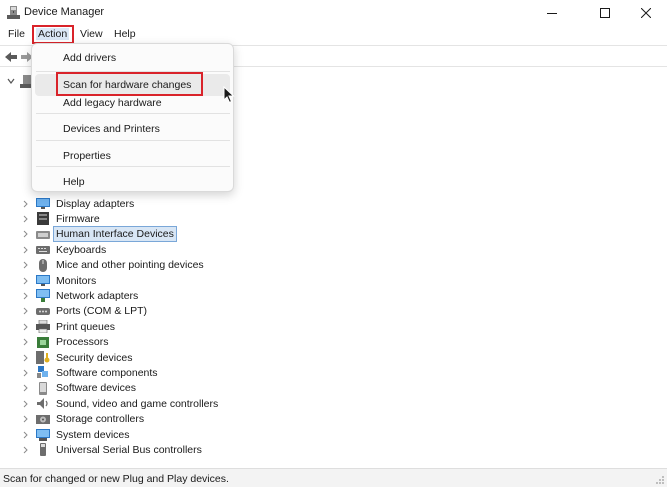 This screenshot has width=667, height=487. I want to click on back-arrow-icon, so click(11, 57).